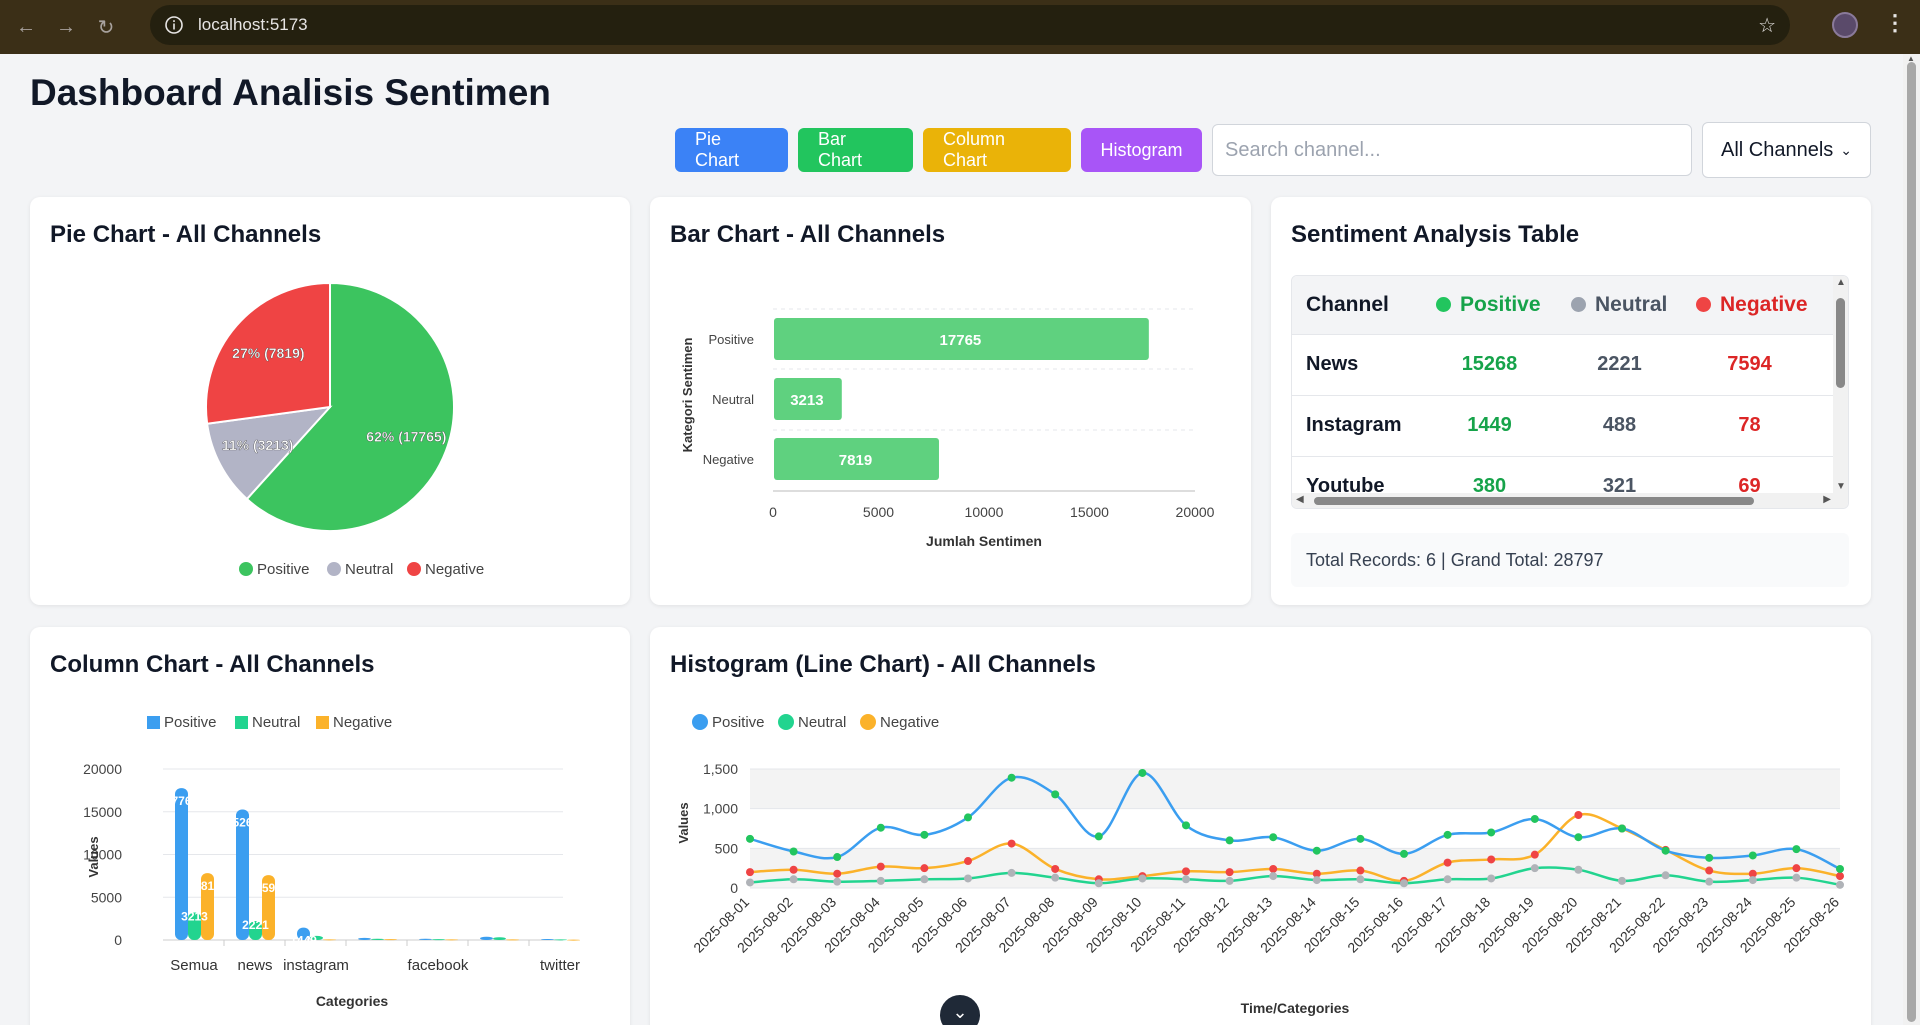 This screenshot has width=1920, height=1025. What do you see at coordinates (512, 940) in the screenshot?
I see `column-bar-negative` at bounding box center [512, 940].